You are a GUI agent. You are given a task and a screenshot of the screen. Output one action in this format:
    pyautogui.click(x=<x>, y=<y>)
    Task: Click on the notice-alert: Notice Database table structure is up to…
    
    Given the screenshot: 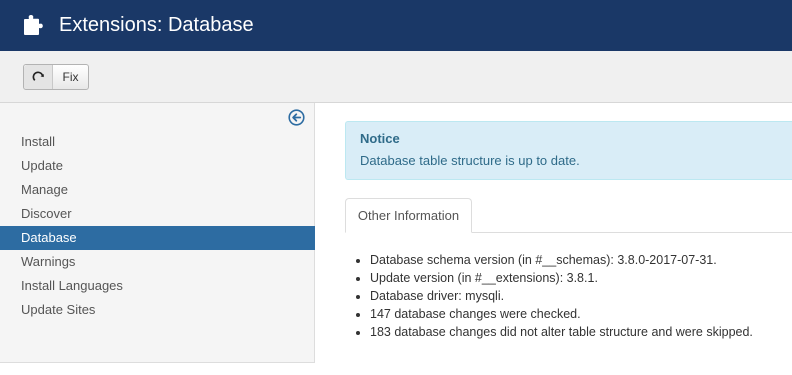 What is the action you would take?
    pyautogui.click(x=568, y=150)
    